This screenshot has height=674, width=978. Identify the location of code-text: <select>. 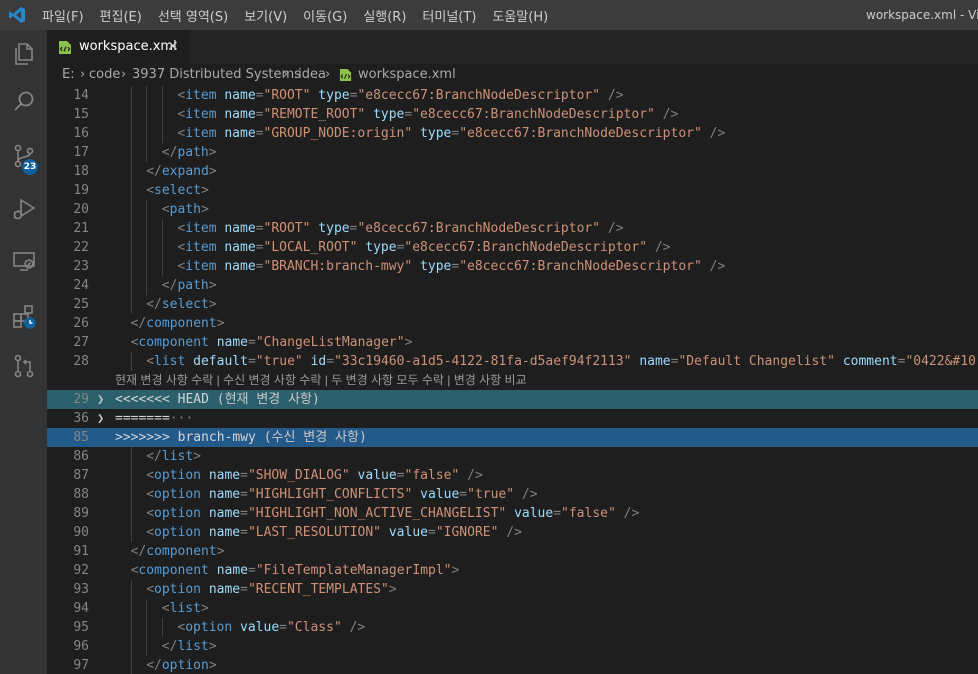
(177, 190).